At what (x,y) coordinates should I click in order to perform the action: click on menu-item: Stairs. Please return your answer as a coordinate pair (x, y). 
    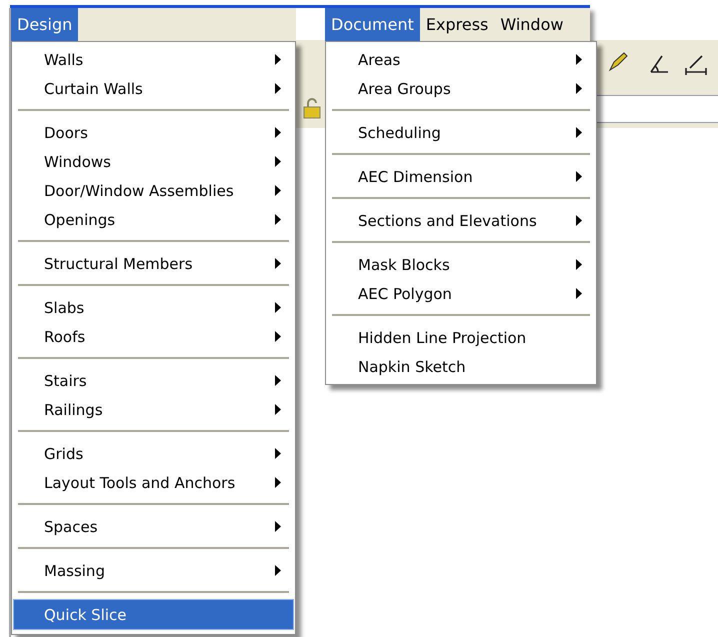
    Looking at the image, I should click on (153, 380).